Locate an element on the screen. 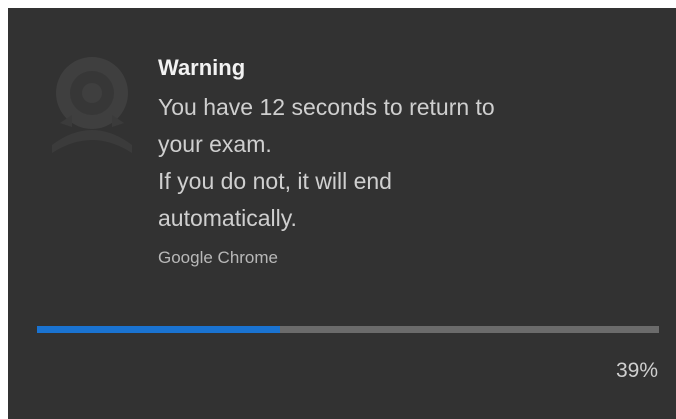 This screenshot has width=676, height=419. message-line: If you do not, it will end is located at coordinates (275, 181).